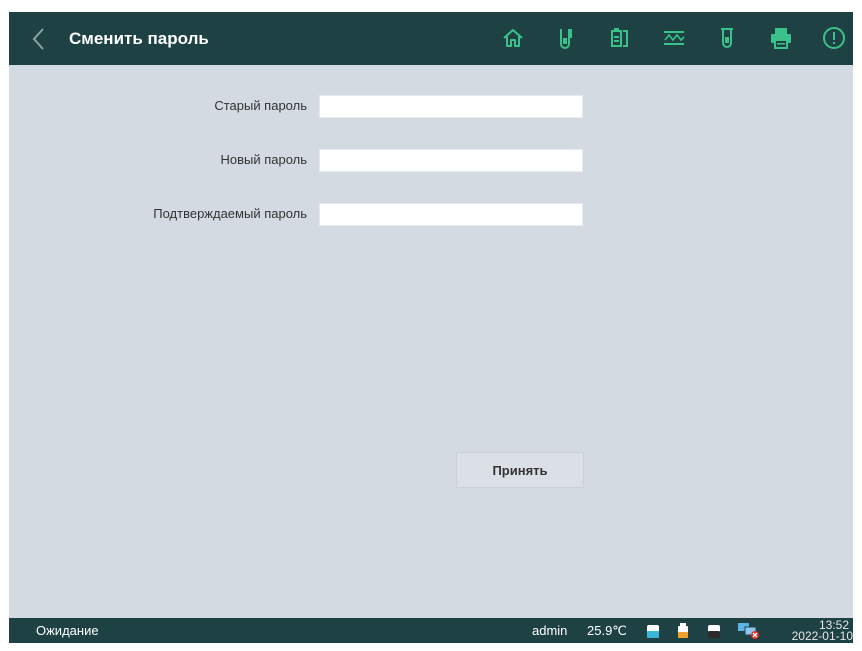 The image size is (862, 651). What do you see at coordinates (550, 630) in the screenshot?
I see `user-name: admin` at bounding box center [550, 630].